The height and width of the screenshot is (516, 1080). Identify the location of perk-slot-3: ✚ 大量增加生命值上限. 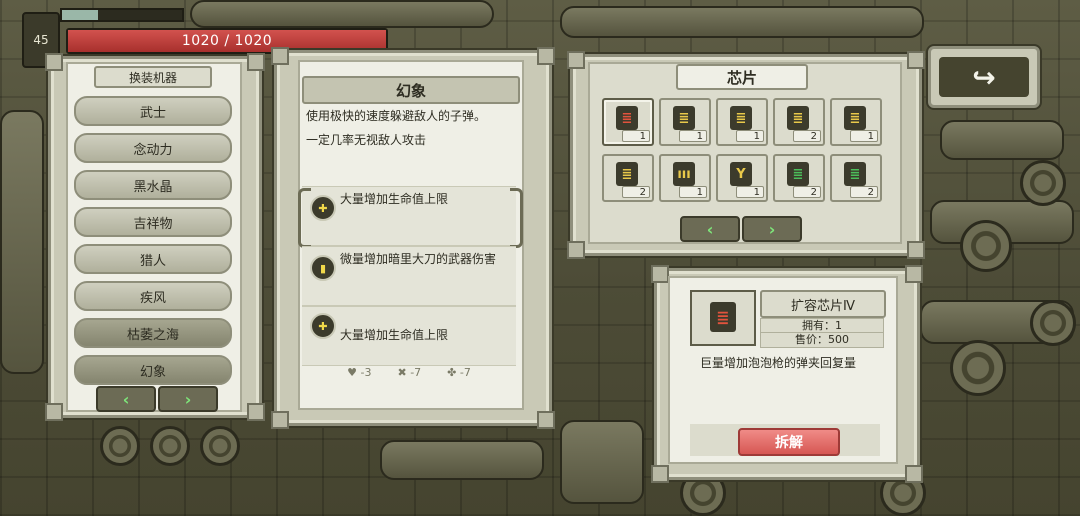
(409, 336).